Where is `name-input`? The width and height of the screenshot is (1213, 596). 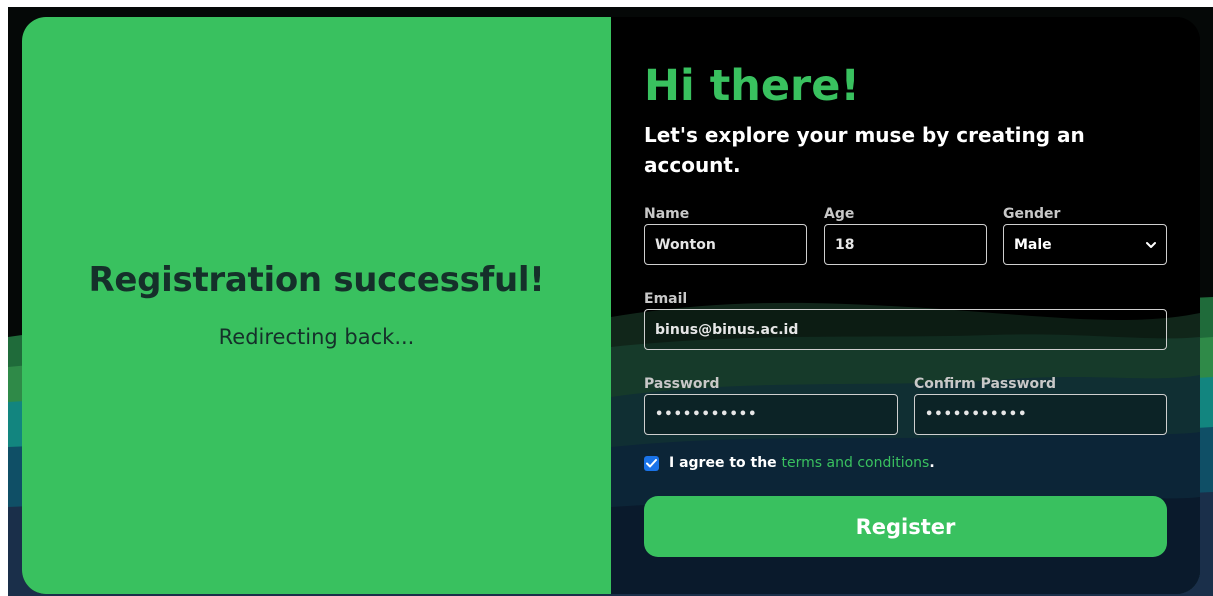 name-input is located at coordinates (725, 244).